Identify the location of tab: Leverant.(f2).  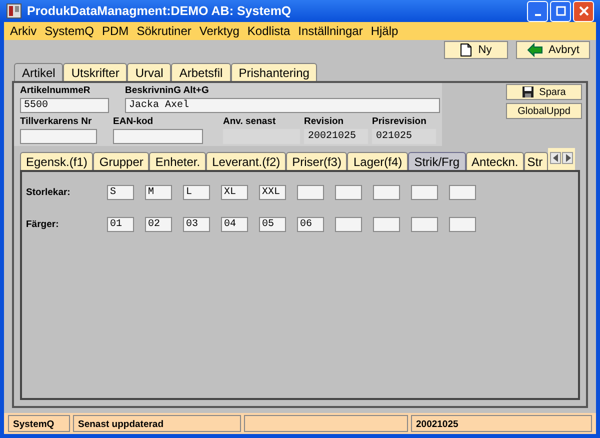
(246, 161).